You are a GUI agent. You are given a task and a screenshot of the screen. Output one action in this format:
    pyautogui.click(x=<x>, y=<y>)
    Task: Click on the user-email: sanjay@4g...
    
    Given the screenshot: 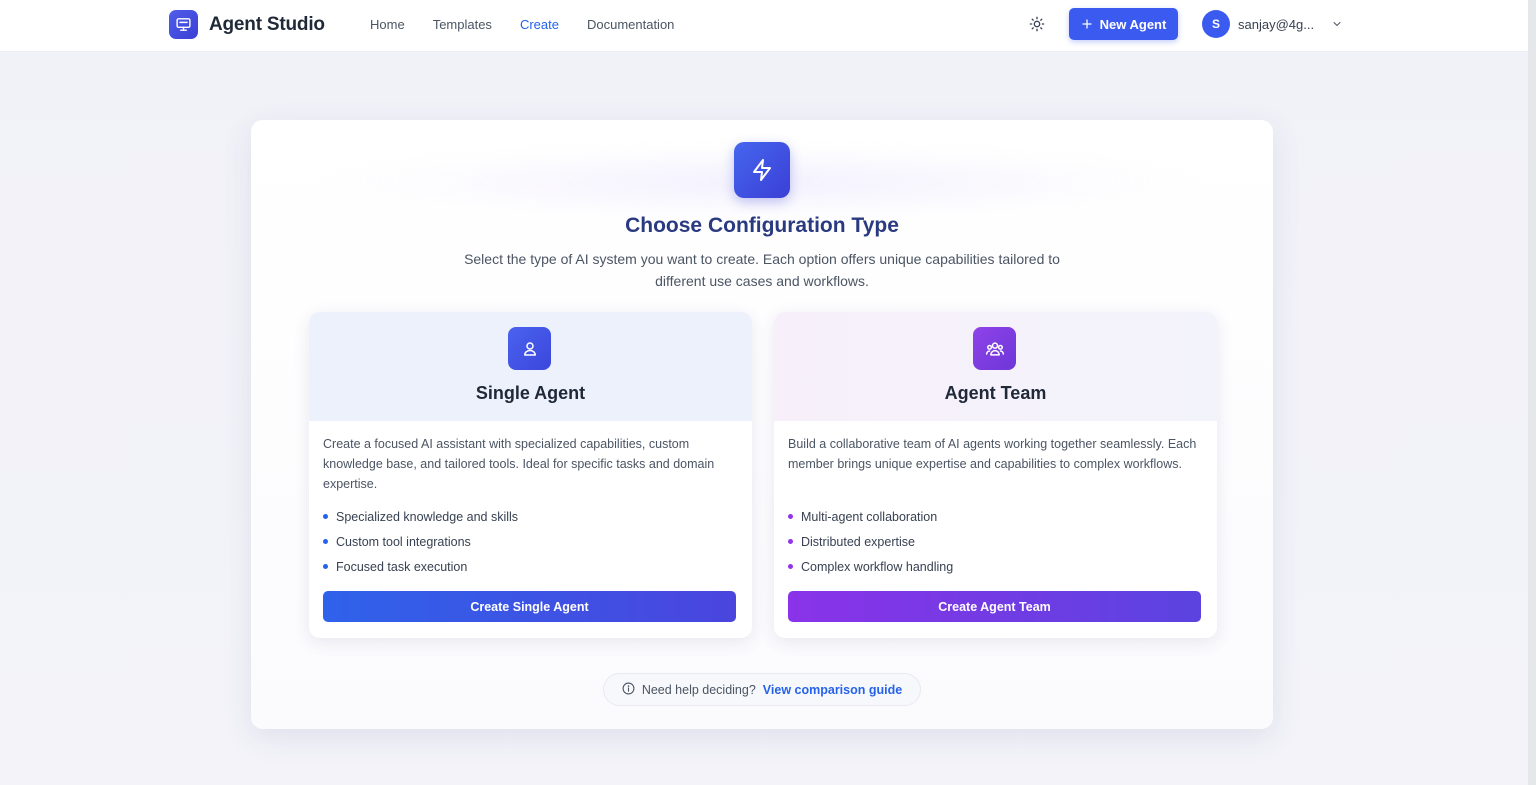 What is the action you would take?
    pyautogui.click(x=1276, y=24)
    